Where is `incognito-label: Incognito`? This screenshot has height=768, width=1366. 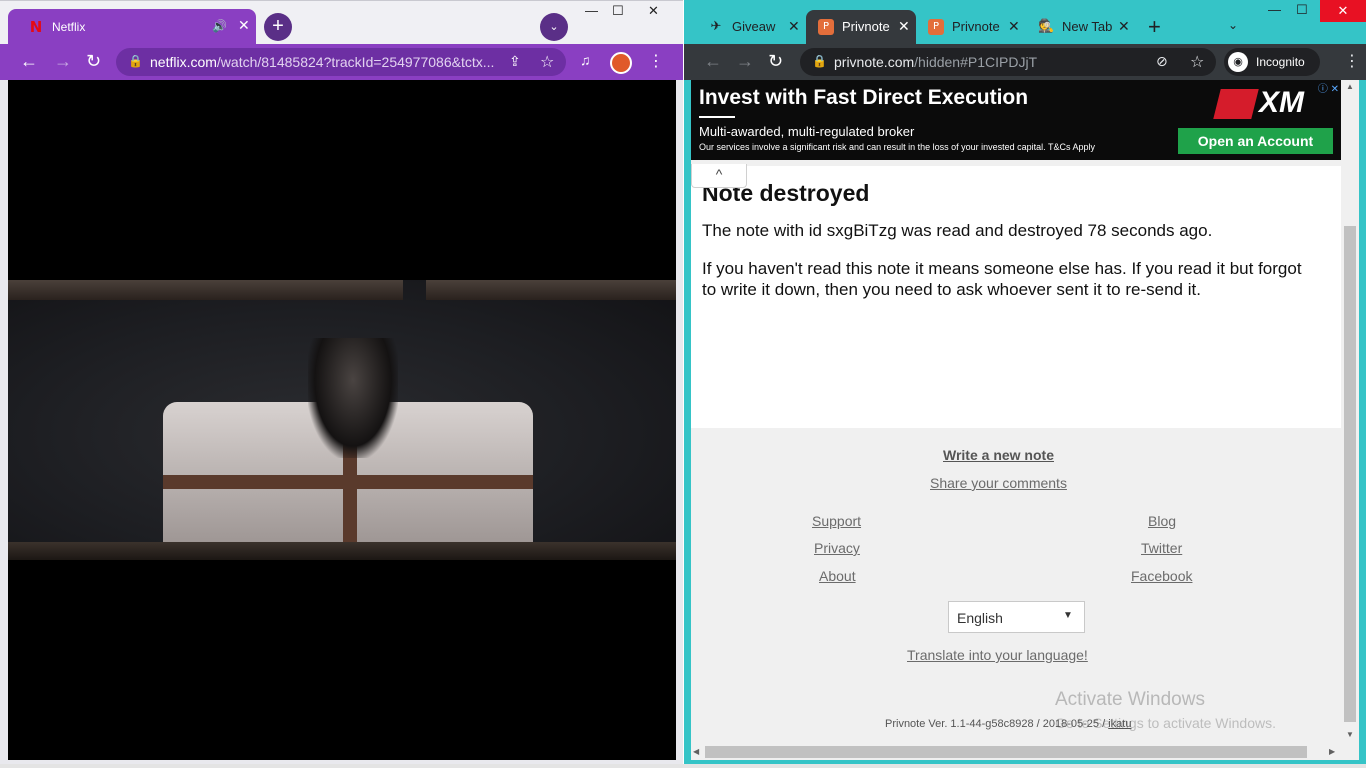 incognito-label: Incognito is located at coordinates (1280, 62).